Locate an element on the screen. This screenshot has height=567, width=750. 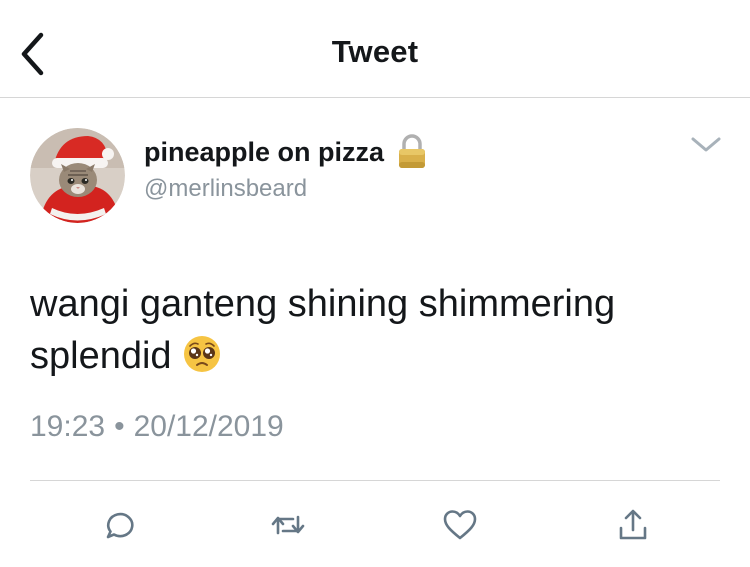
heart-icon is located at coordinates (460, 525).